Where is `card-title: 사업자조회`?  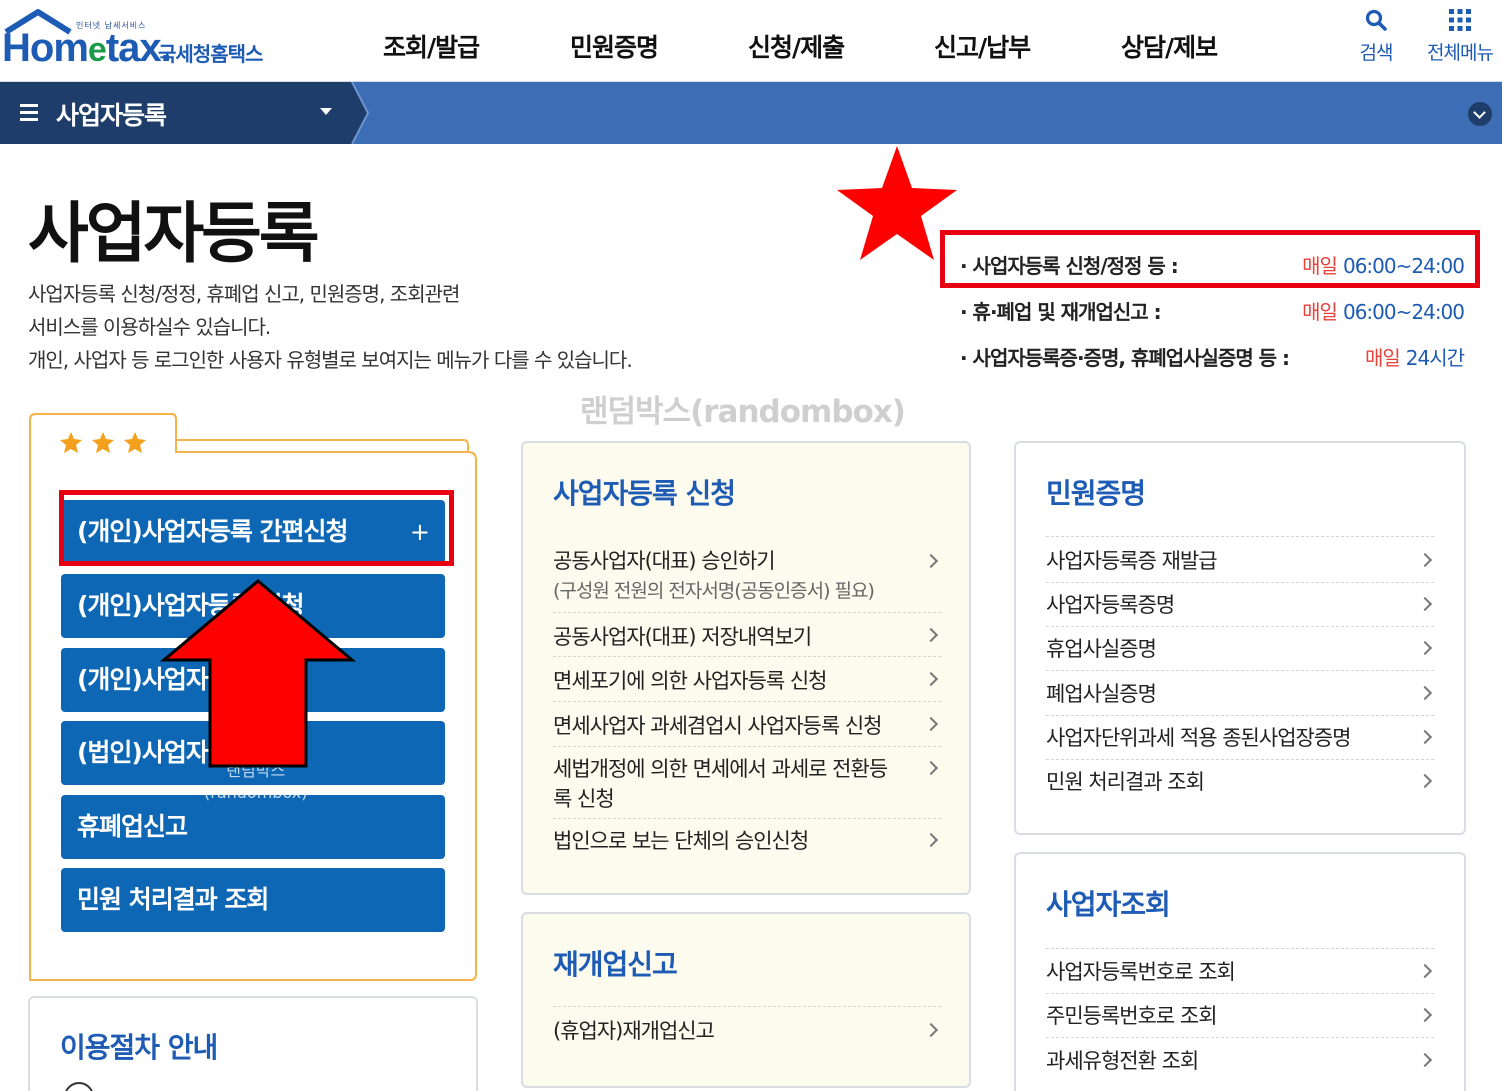
card-title: 사업자조회 is located at coordinates (1108, 904).